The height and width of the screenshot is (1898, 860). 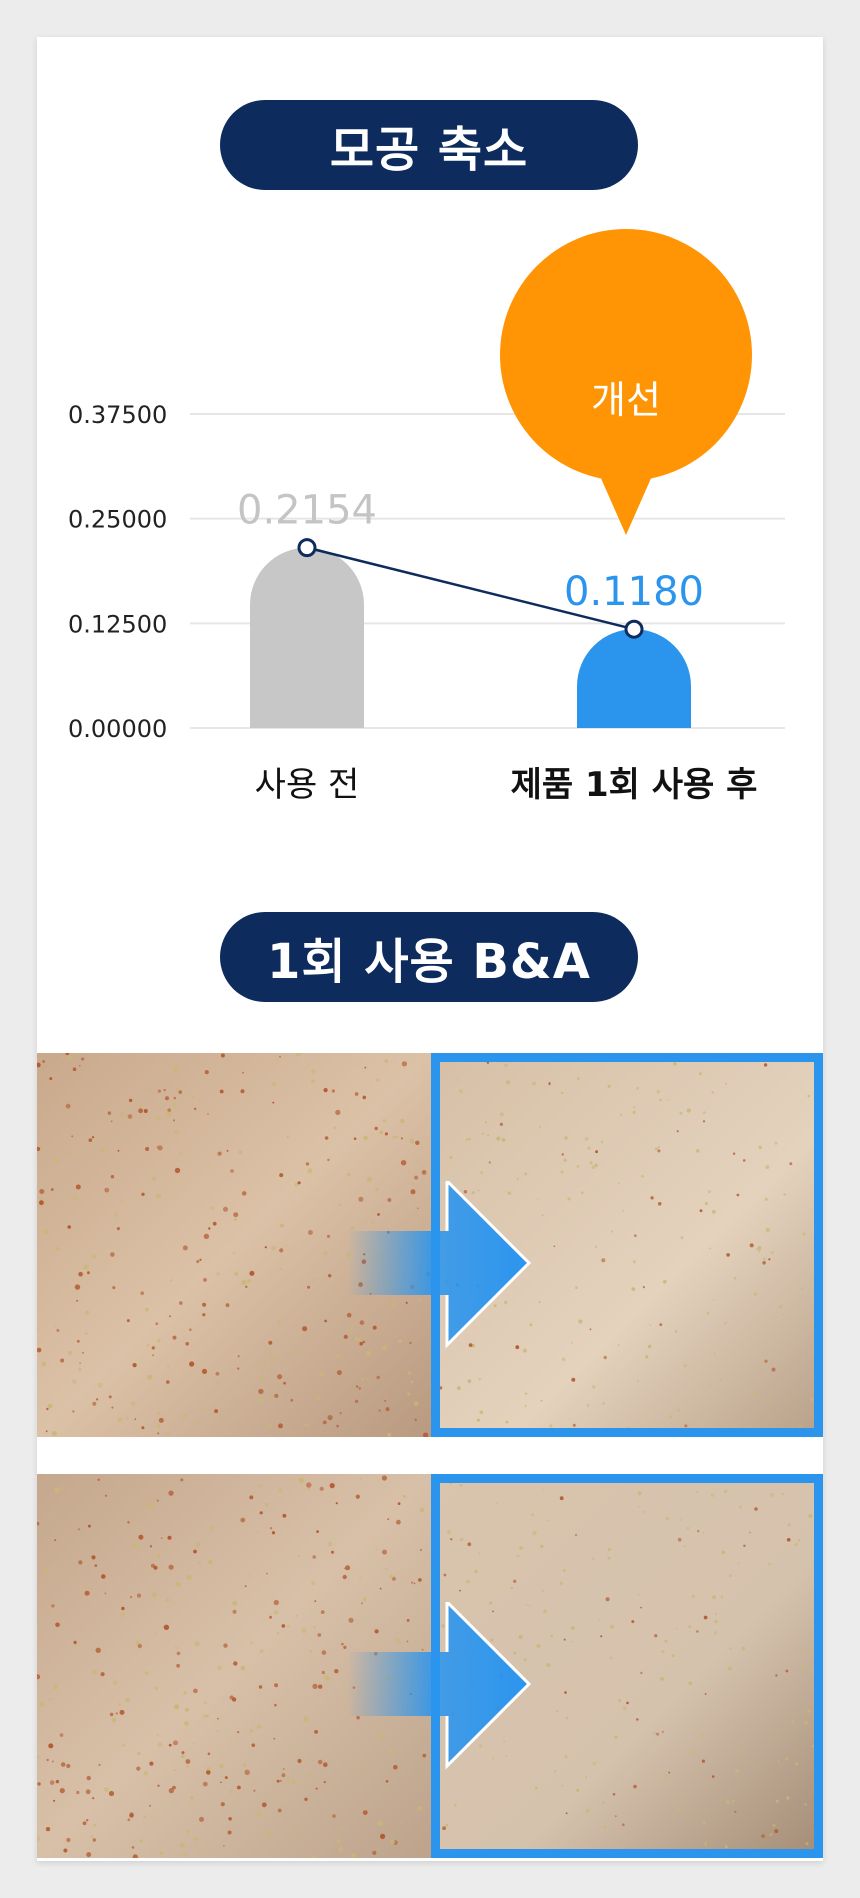 I want to click on bar-before, so click(x=307, y=637).